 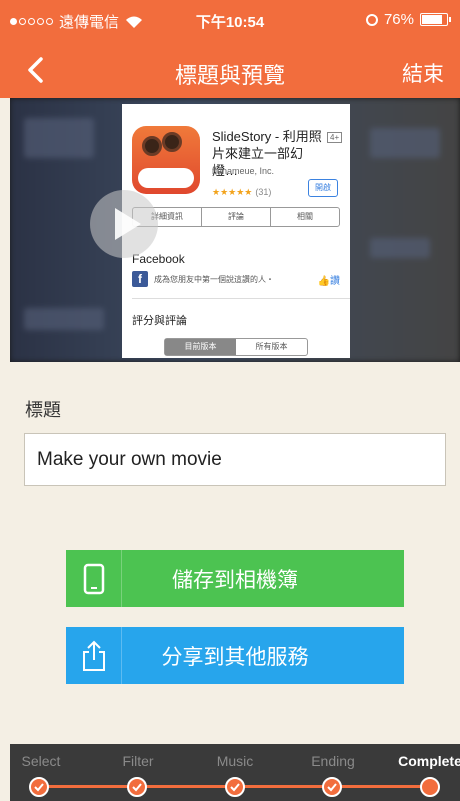 I want to click on title-label: 標題, so click(x=43, y=410).